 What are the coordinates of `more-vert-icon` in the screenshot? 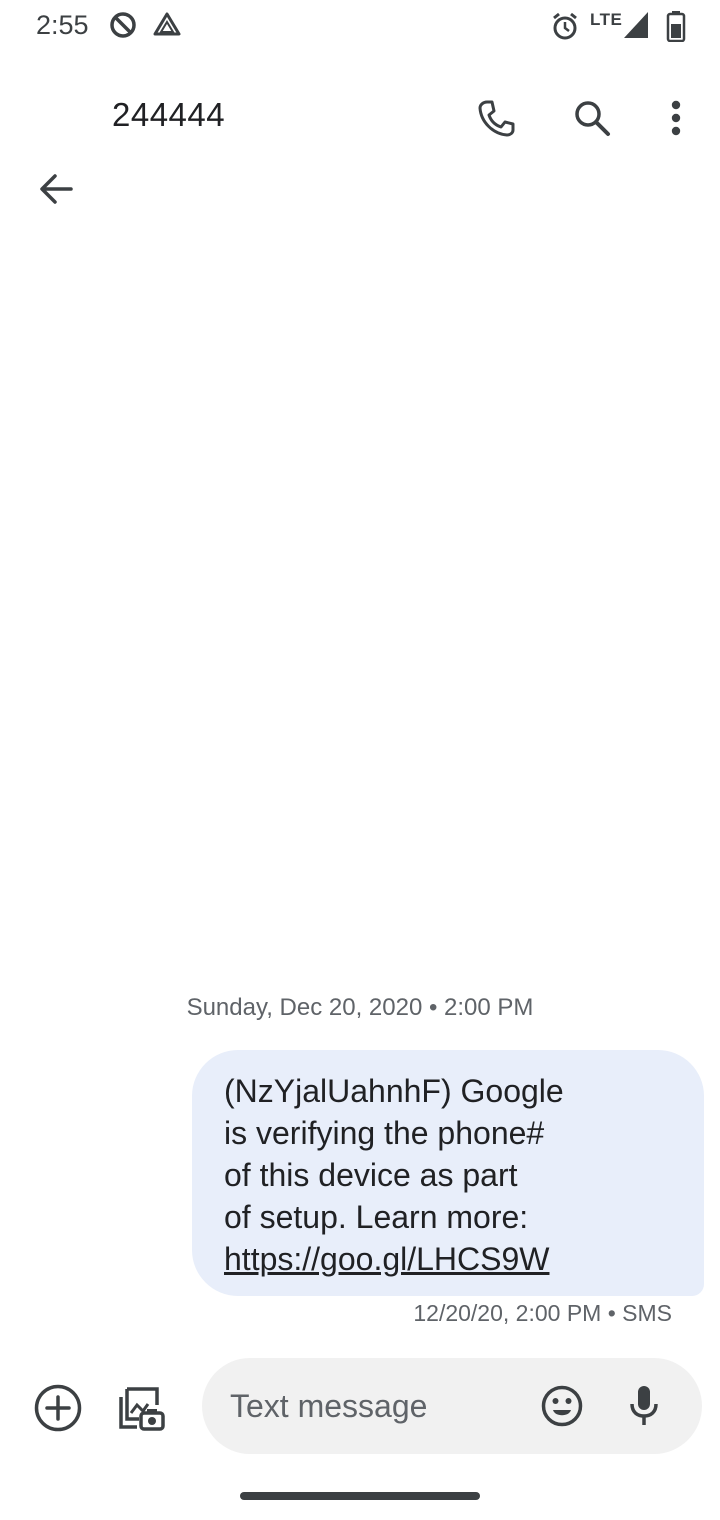 It's located at (676, 118).